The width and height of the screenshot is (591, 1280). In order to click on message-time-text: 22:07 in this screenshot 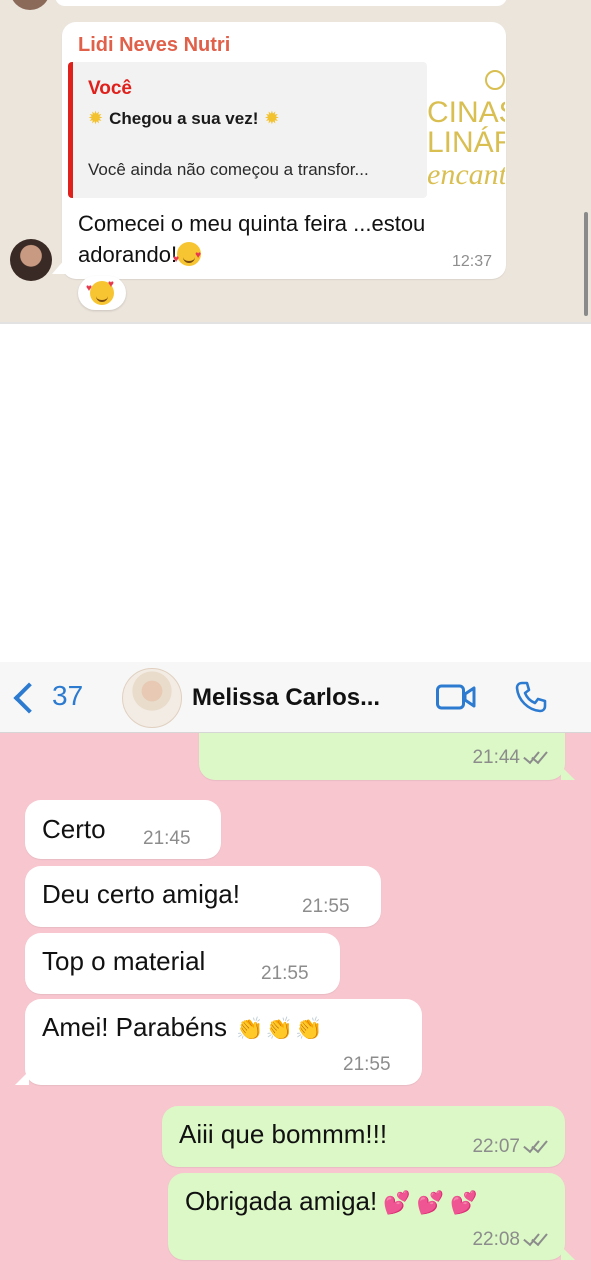, I will do `click(496, 1146)`.